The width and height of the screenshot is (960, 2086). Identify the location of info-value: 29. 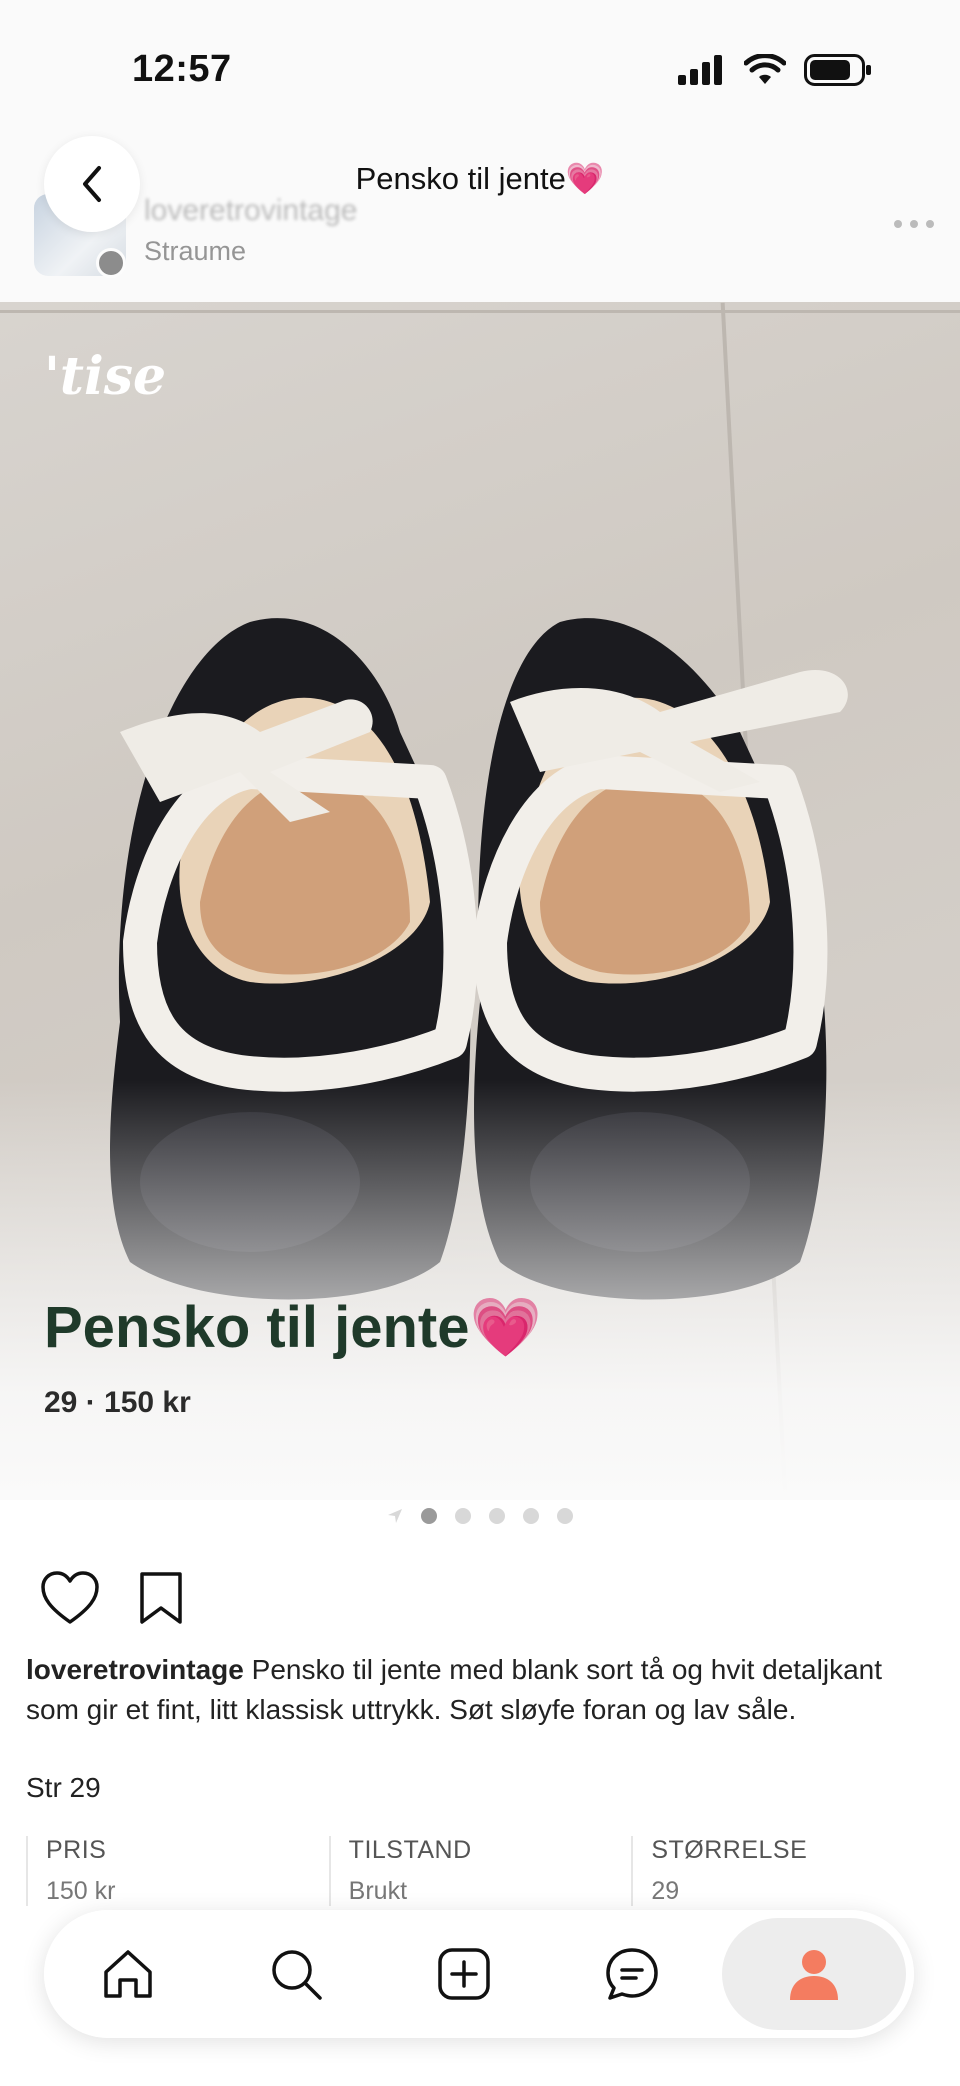
(665, 1891).